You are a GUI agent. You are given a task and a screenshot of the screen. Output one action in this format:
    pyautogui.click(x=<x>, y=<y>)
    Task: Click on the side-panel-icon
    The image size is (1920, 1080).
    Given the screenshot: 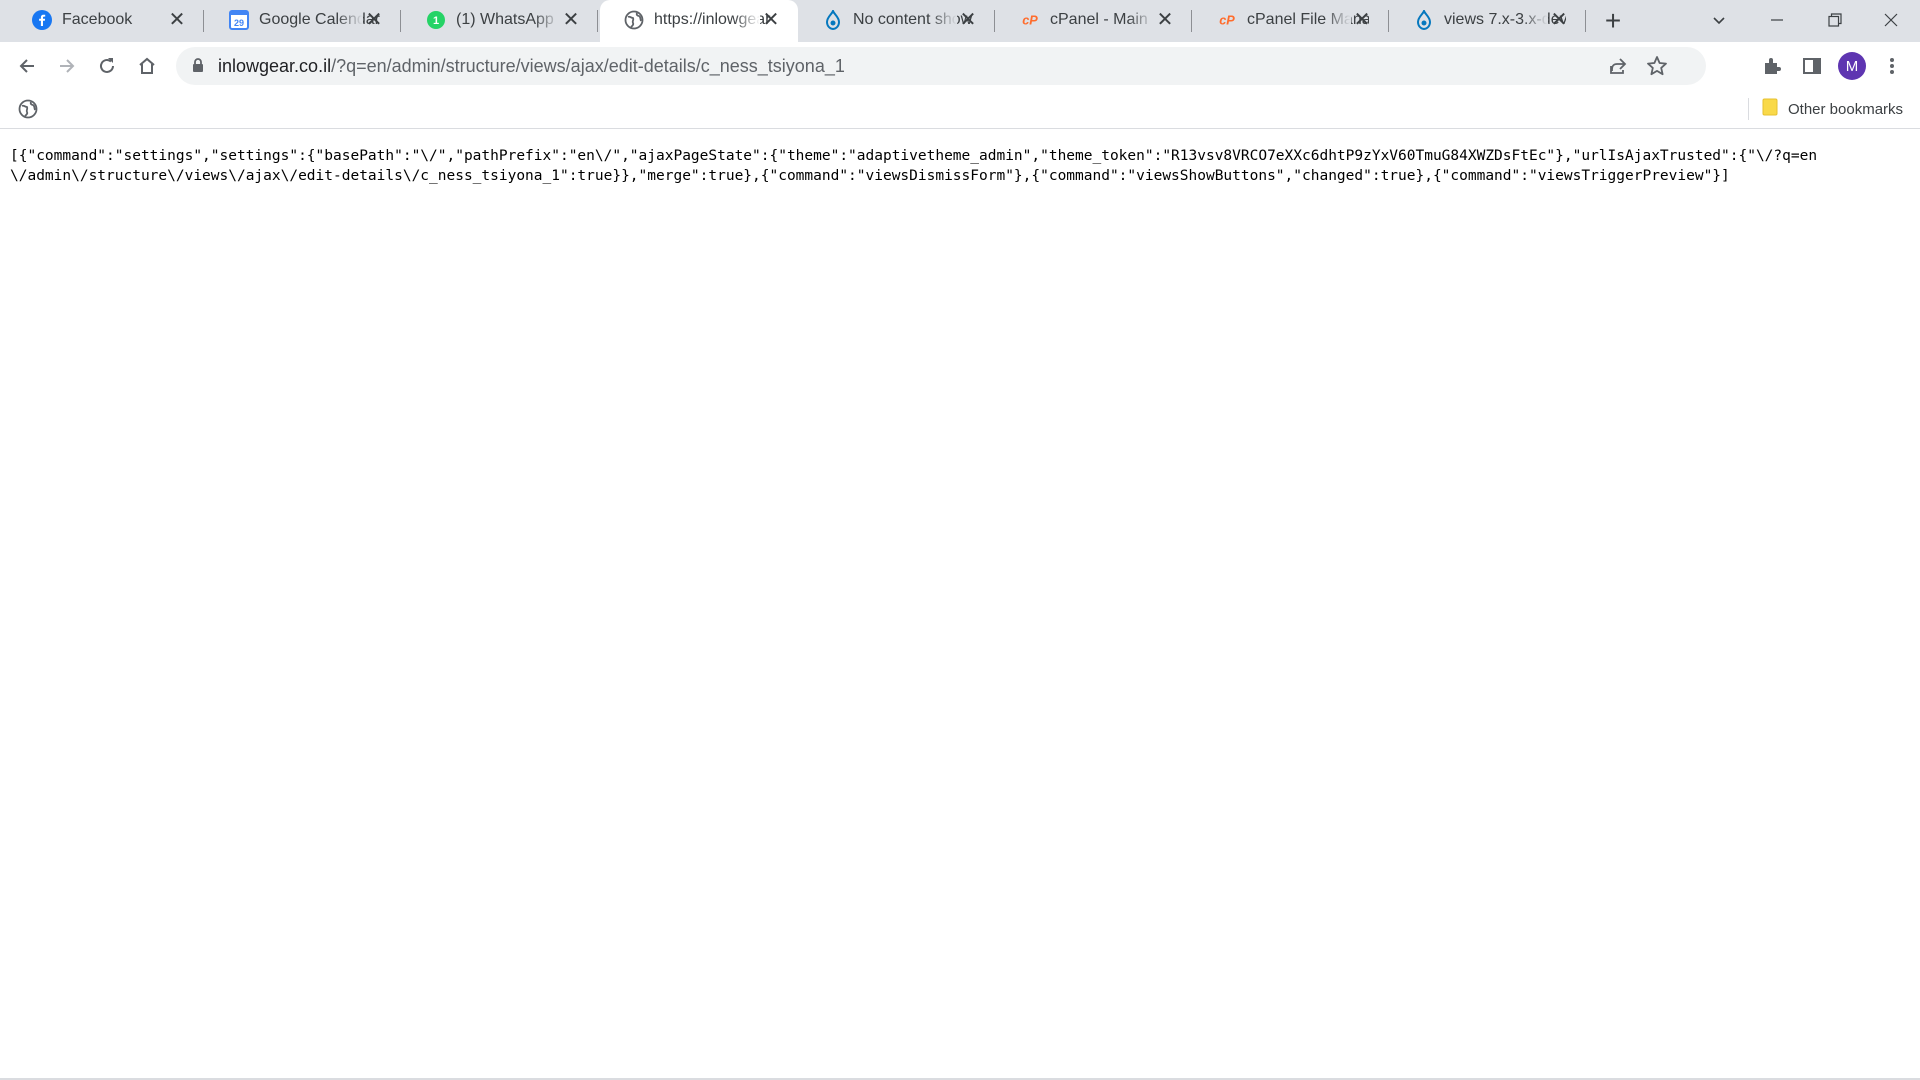 What is the action you would take?
    pyautogui.click(x=1812, y=66)
    